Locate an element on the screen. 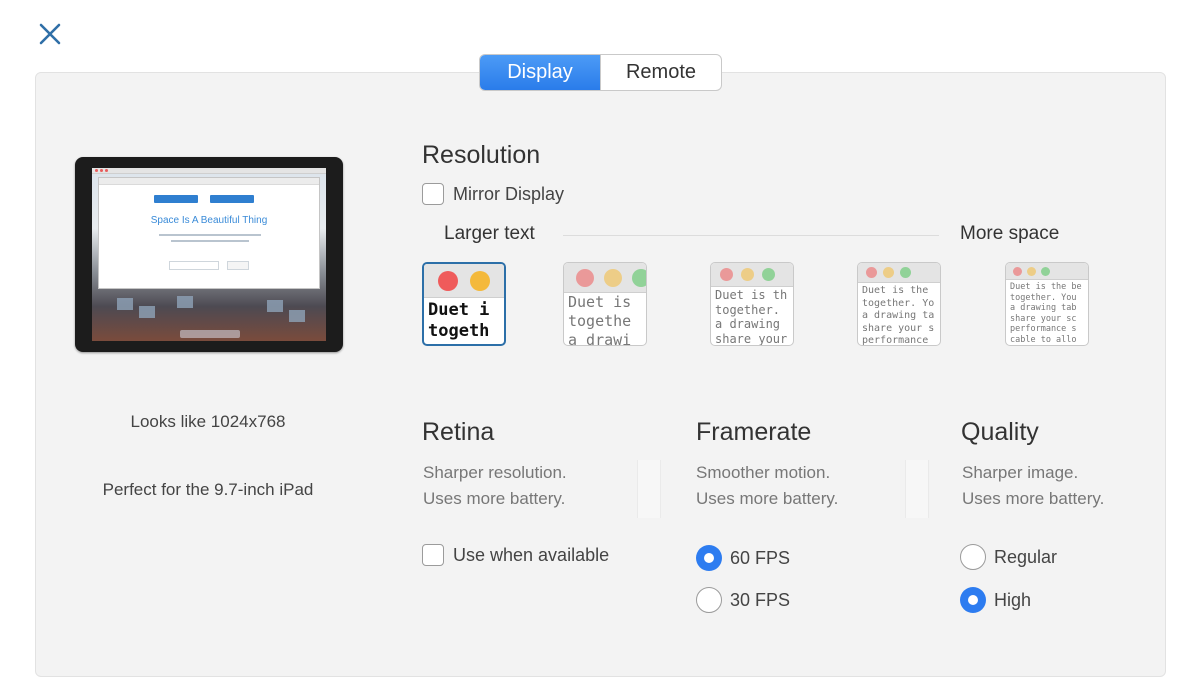 The height and width of the screenshot is (698, 1200). radio-30fps: 30 FPS is located at coordinates (743, 600).